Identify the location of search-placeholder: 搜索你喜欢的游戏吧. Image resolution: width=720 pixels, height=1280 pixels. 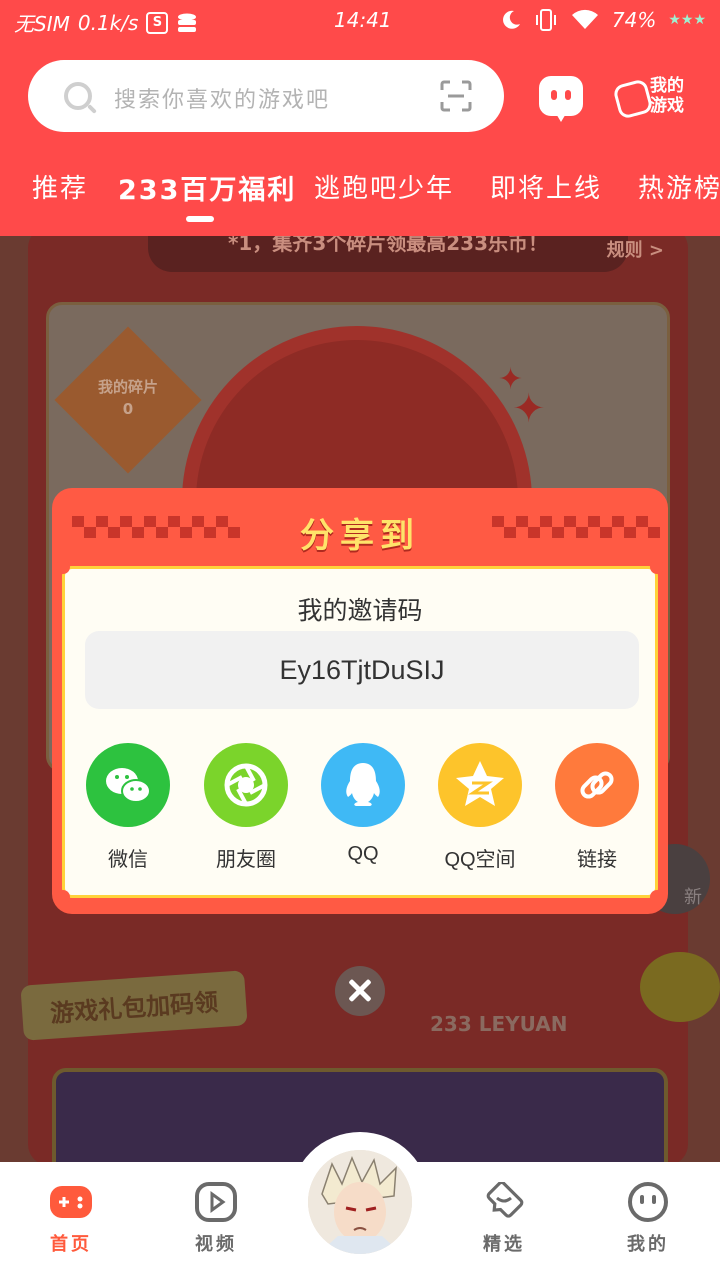
(222, 100).